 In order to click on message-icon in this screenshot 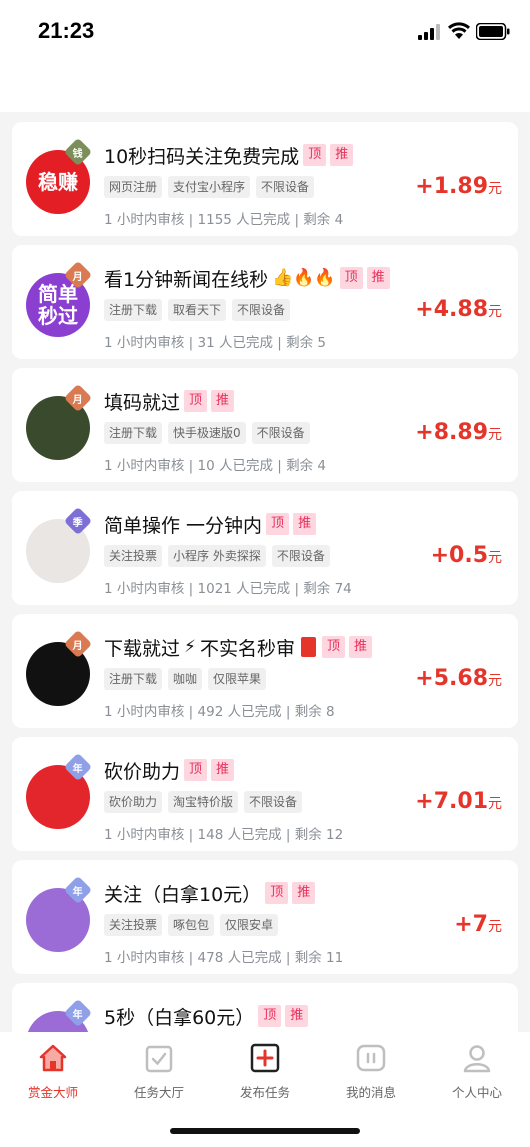, I will do `click(371, 1058)`.